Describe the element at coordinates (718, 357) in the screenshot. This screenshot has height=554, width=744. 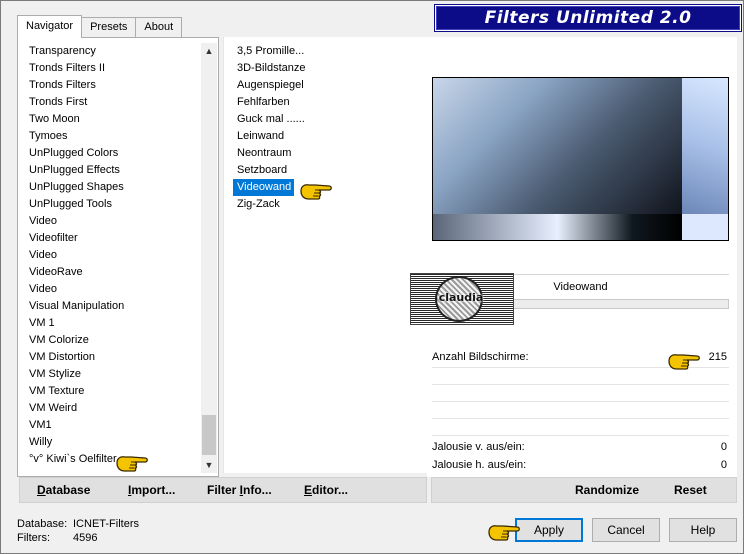
I see `param-value: 215` at that location.